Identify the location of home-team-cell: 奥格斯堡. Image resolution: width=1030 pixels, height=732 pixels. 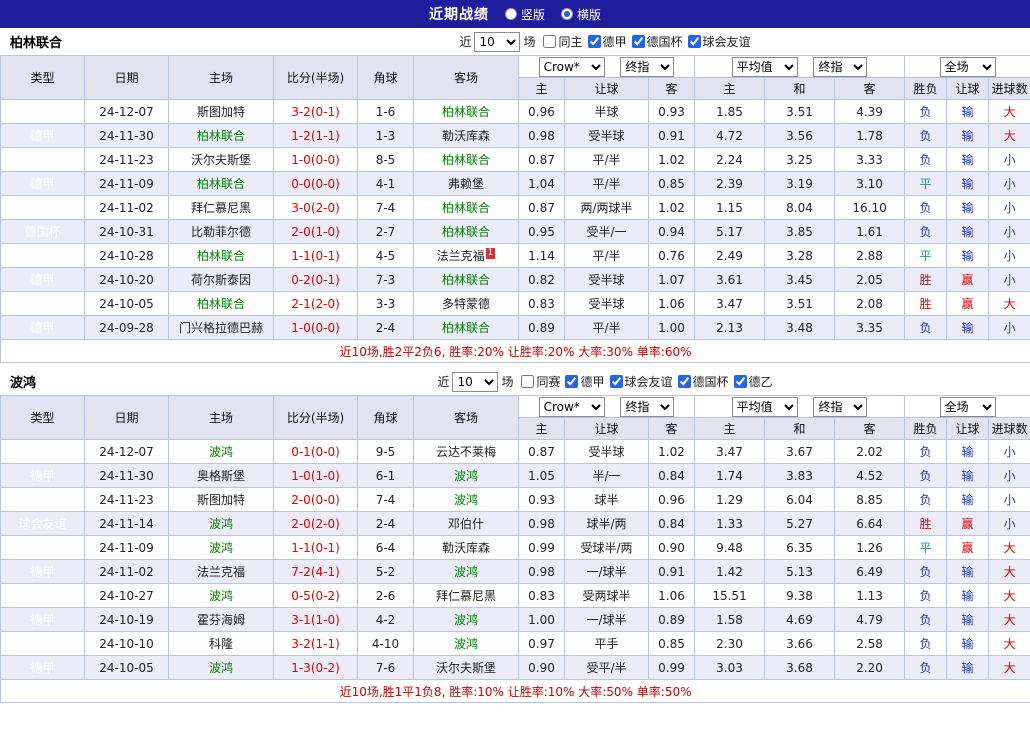
(221, 475).